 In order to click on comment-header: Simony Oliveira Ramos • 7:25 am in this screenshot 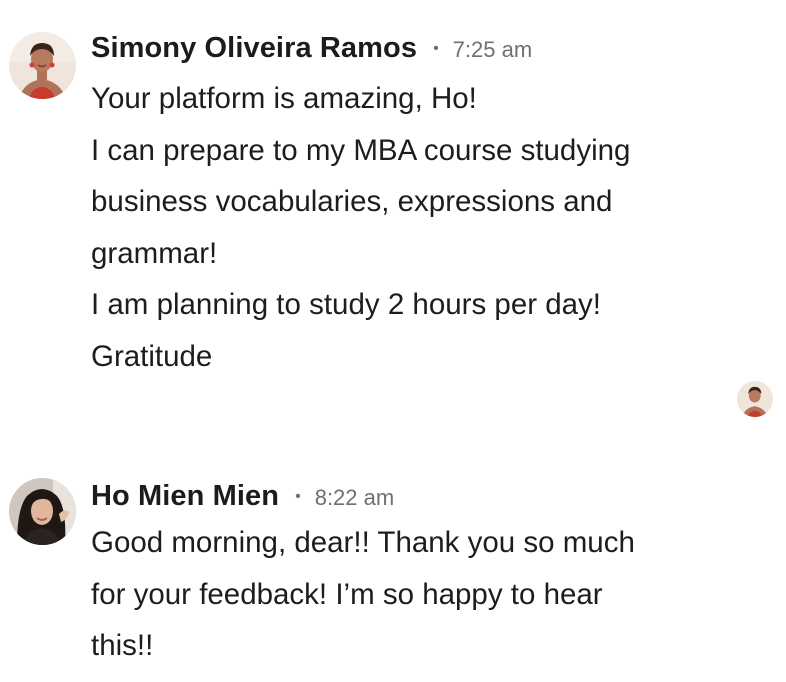, I will do `click(311, 48)`.